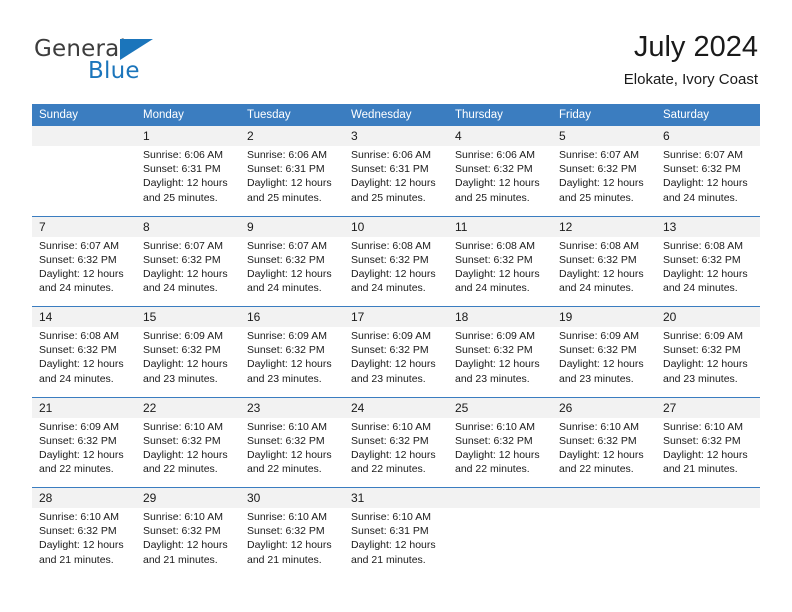  I want to click on day-number: 19, so click(604, 316).